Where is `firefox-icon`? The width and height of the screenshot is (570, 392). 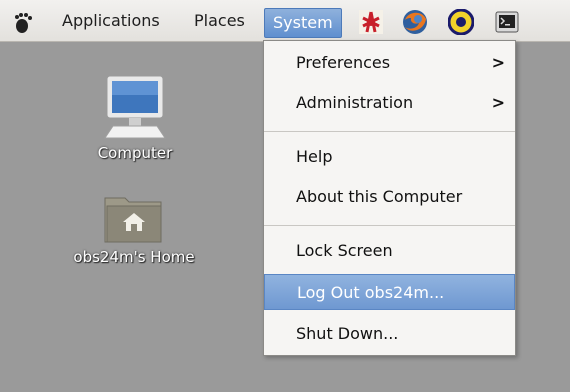
firefox-icon is located at coordinates (415, 22).